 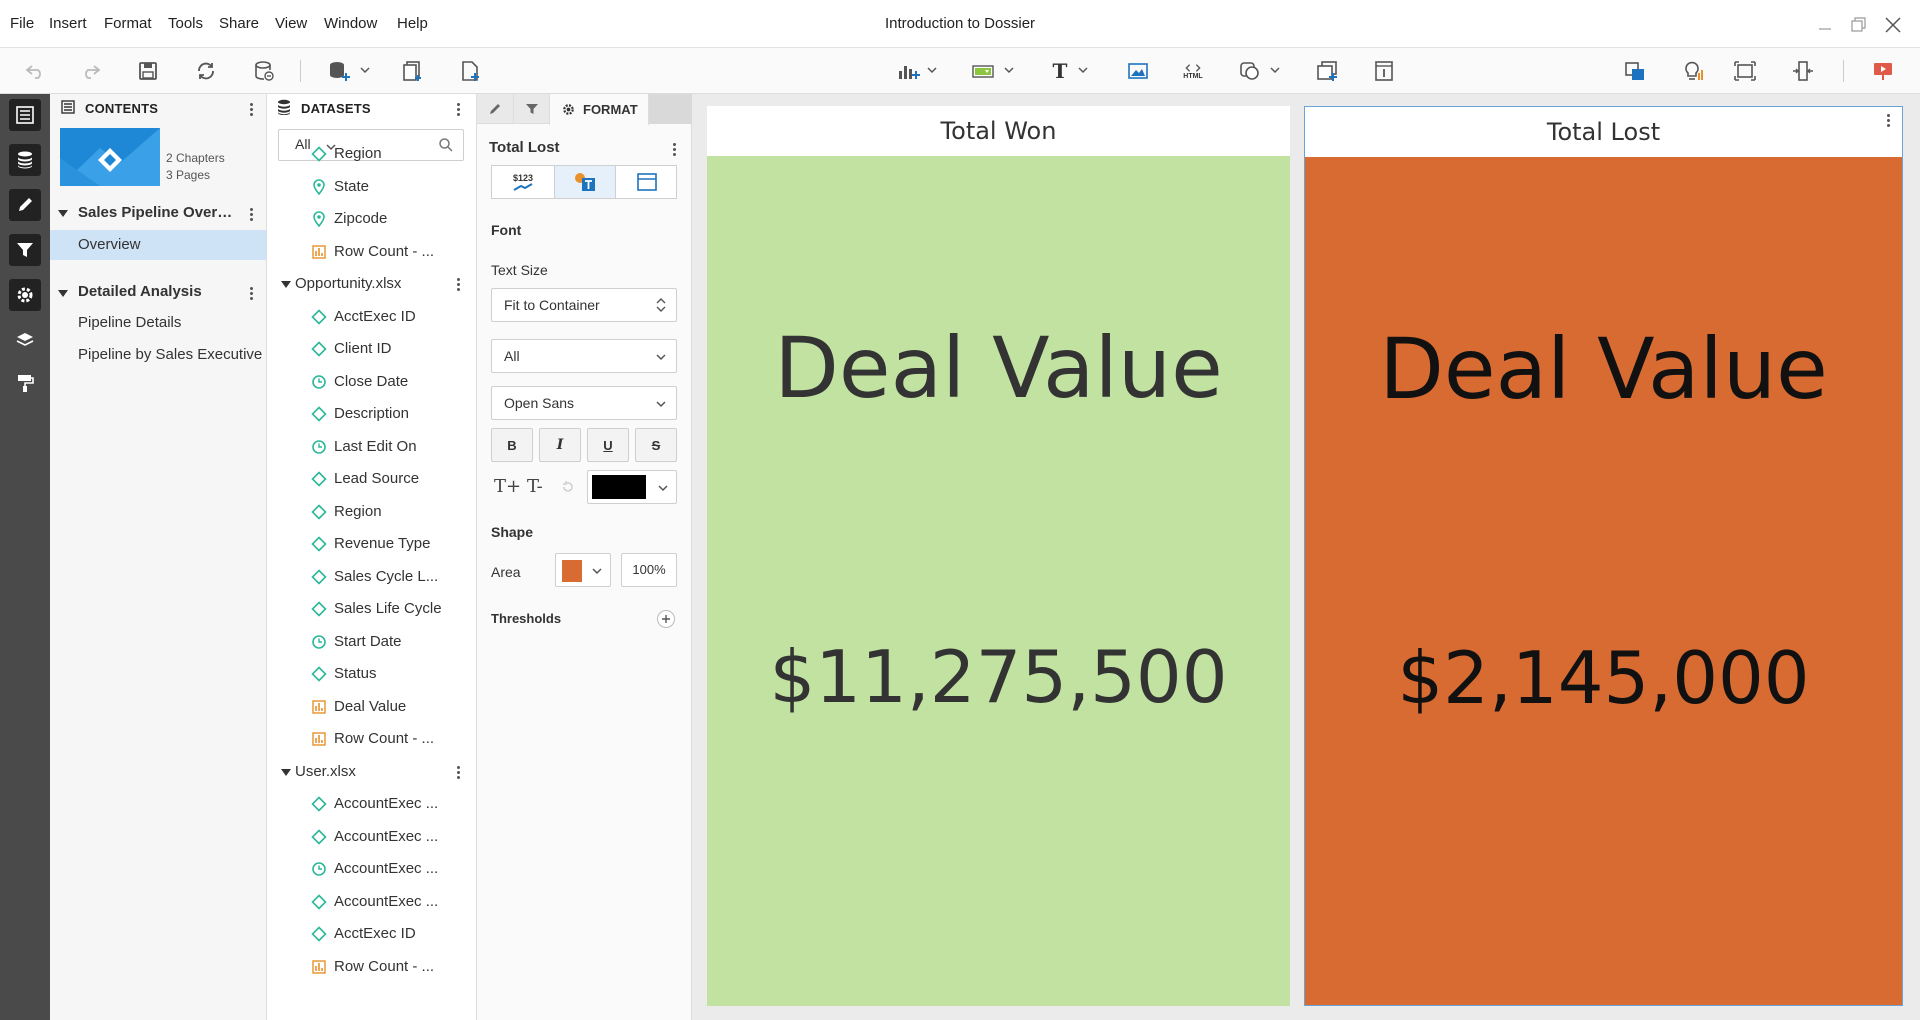 I want to click on dataset-file-name: Opportunity.xlsx, so click(x=348, y=283).